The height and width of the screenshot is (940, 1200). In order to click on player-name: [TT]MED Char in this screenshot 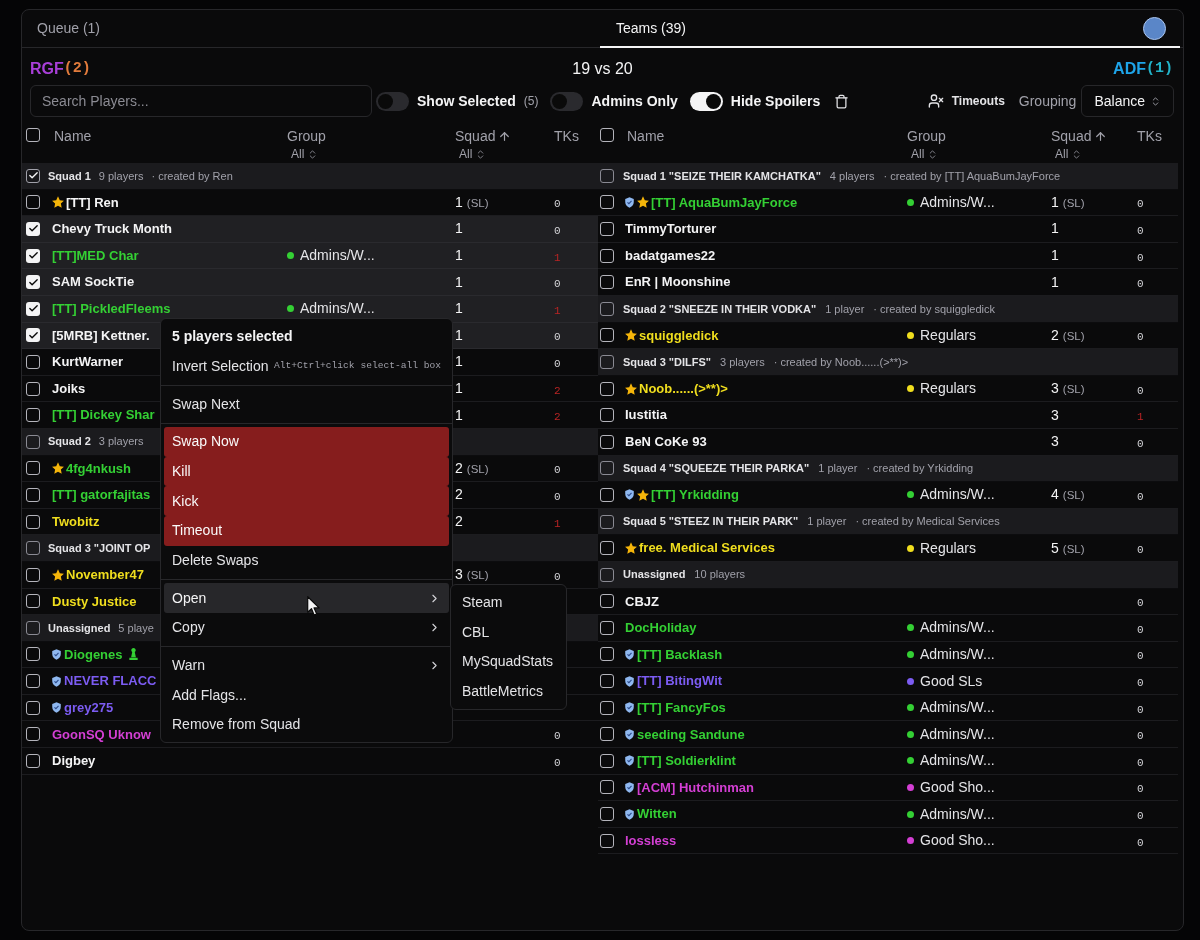, I will do `click(95, 255)`.